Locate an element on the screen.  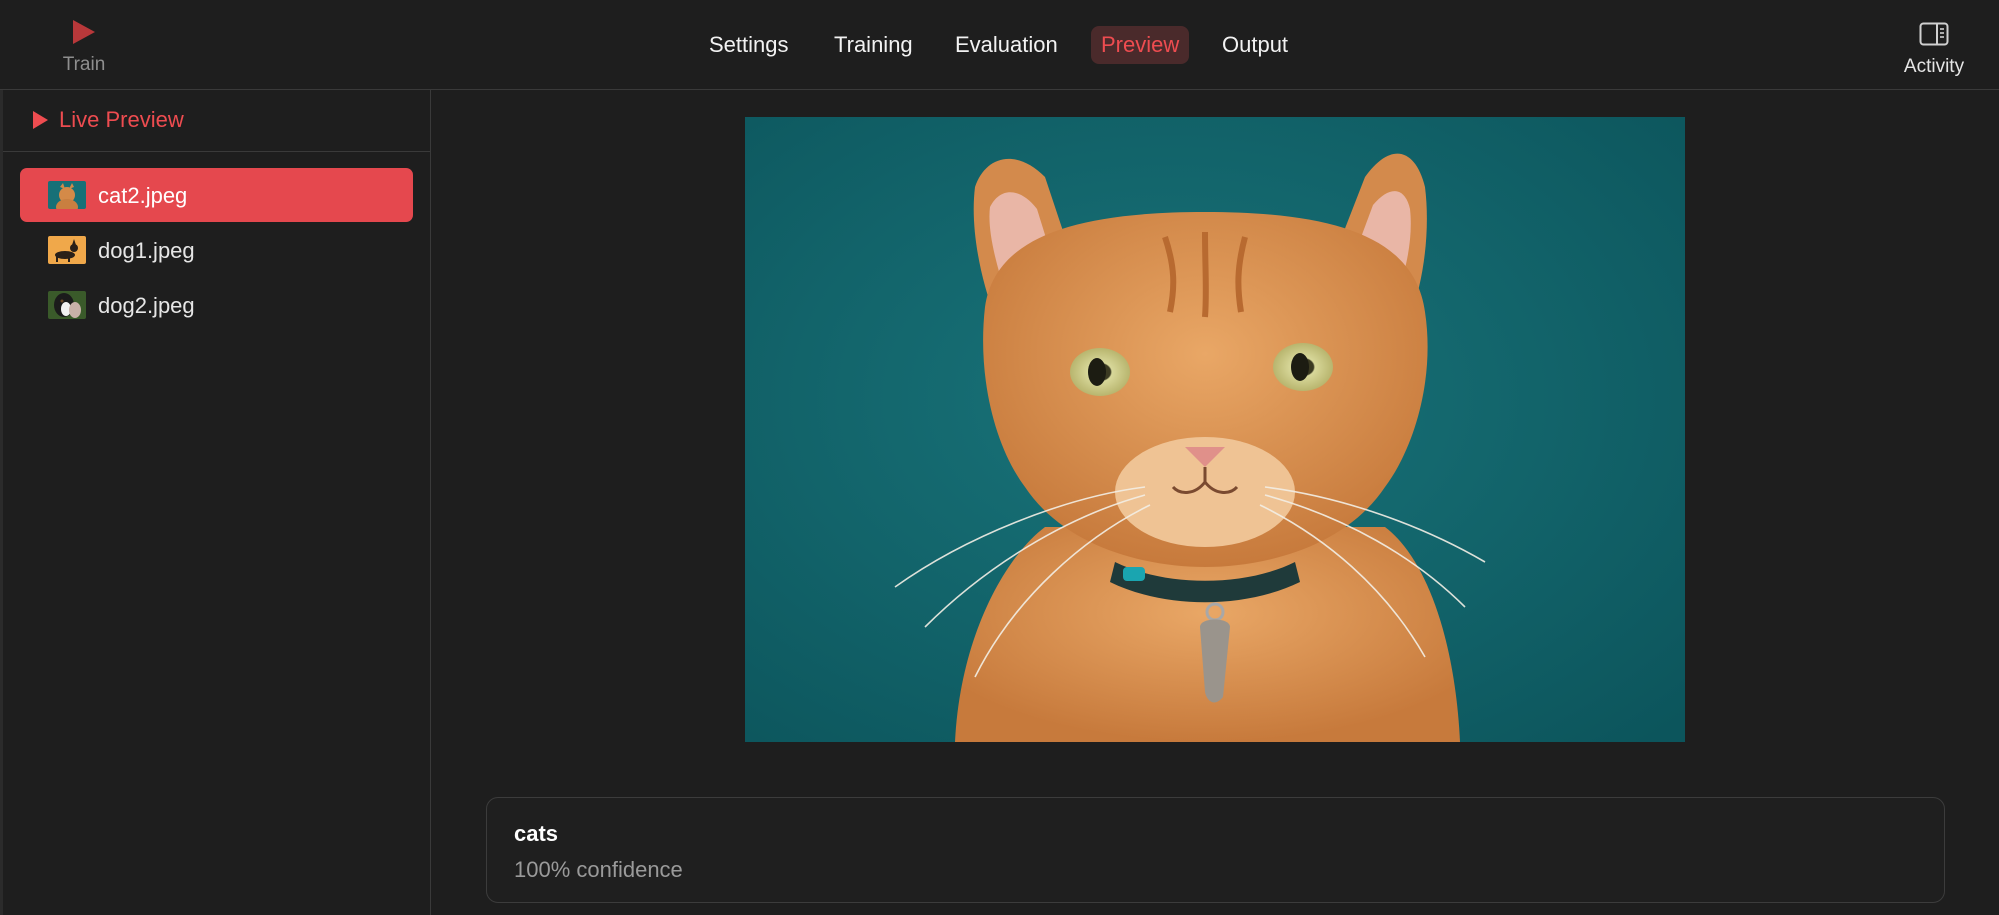
file-item-dog2: dog2.jpeg is located at coordinates (216, 305).